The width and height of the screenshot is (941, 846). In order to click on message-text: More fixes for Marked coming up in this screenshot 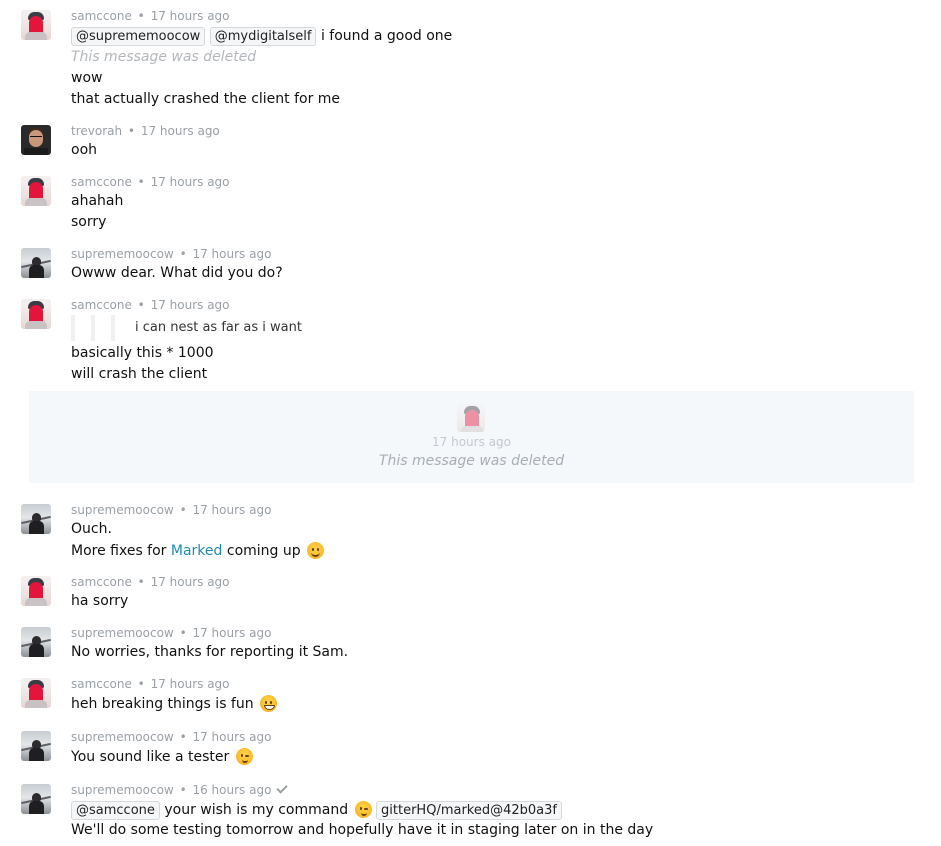, I will do `click(198, 550)`.